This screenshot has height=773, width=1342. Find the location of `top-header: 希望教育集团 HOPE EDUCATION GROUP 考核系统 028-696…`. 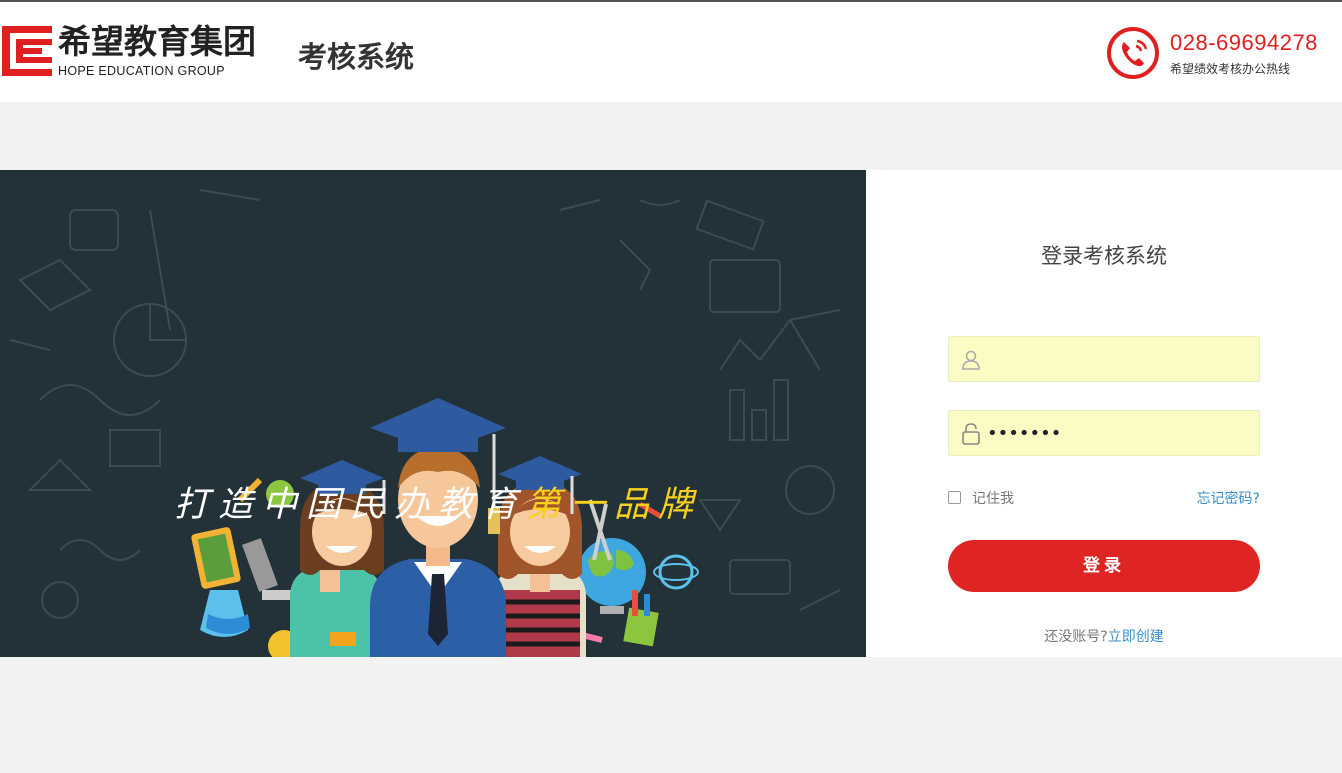

top-header: 希望教育集团 HOPE EDUCATION GROUP 考核系统 028-696… is located at coordinates (671, 51).